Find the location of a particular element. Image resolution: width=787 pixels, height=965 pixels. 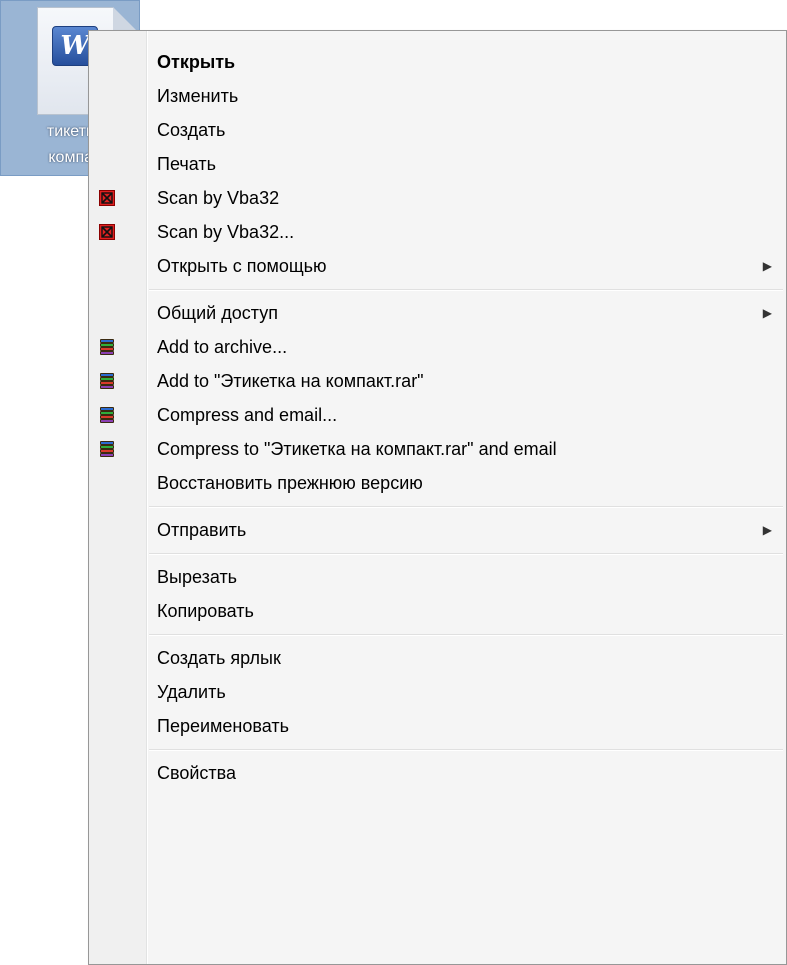

menu-item-18: Копировать is located at coordinates (437, 611).